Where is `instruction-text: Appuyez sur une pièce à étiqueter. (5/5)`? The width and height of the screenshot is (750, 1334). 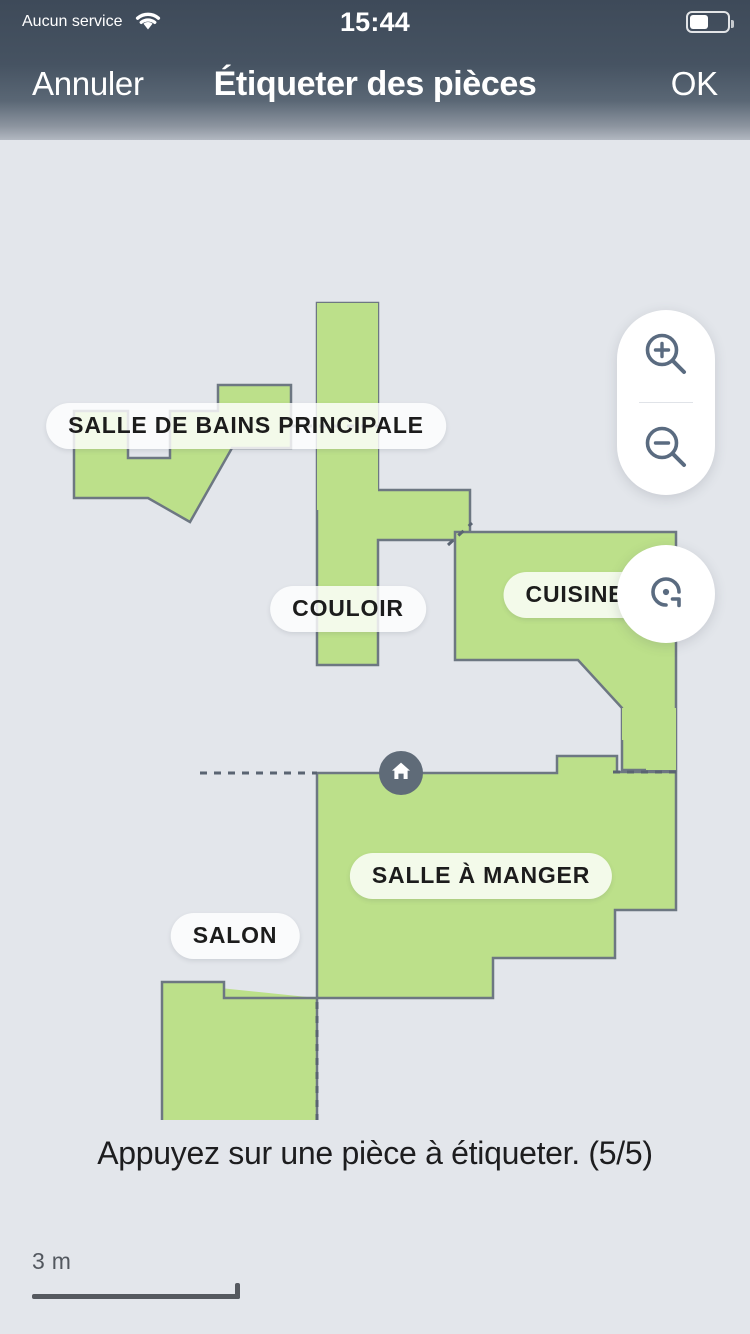
instruction-text: Appuyez sur une pièce à étiqueter. (5/5) is located at coordinates (375, 1153).